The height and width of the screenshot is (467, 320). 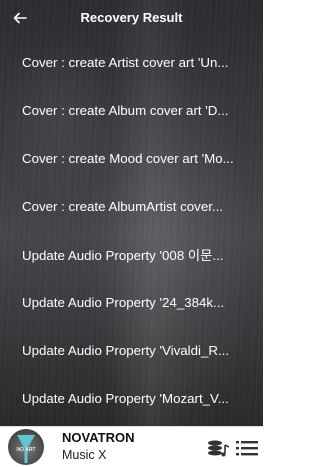 I want to click on svg-text: NO ART, so click(x=26, y=450).